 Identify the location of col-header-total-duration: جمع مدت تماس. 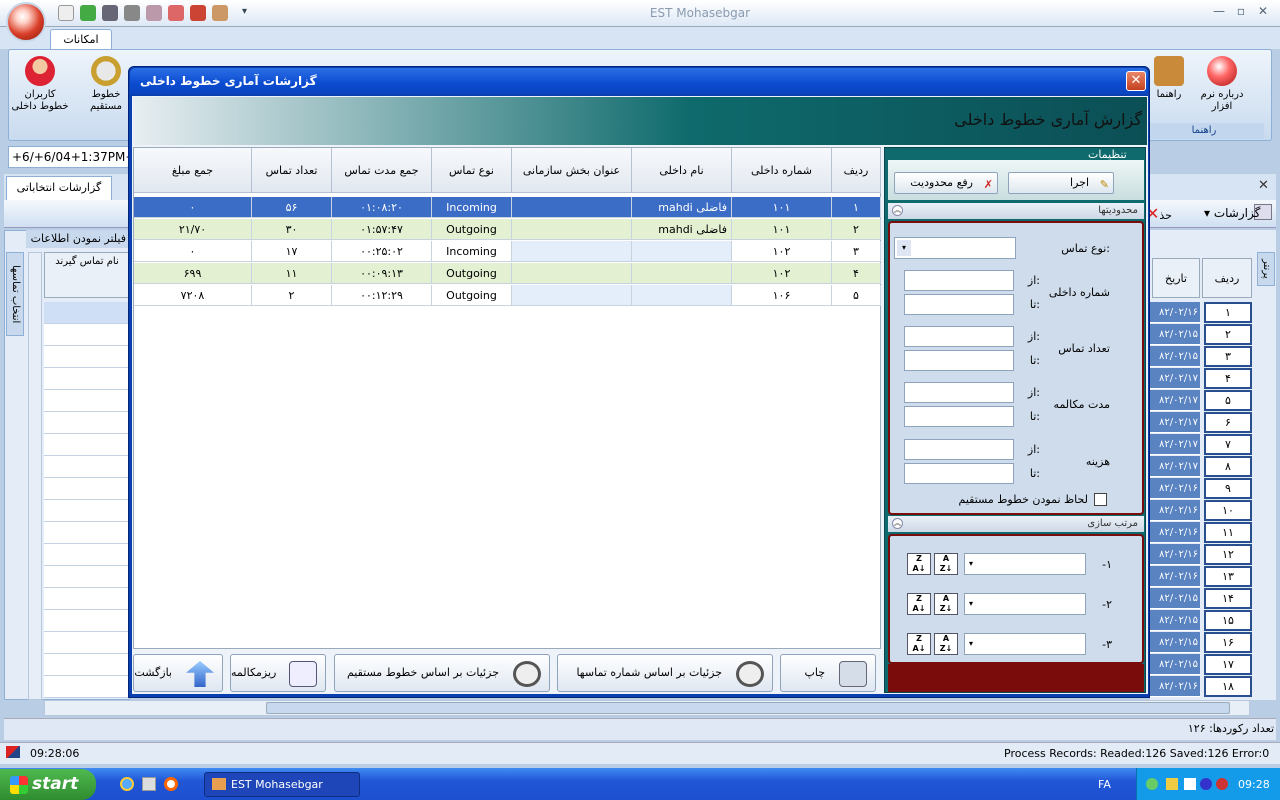
(382, 170).